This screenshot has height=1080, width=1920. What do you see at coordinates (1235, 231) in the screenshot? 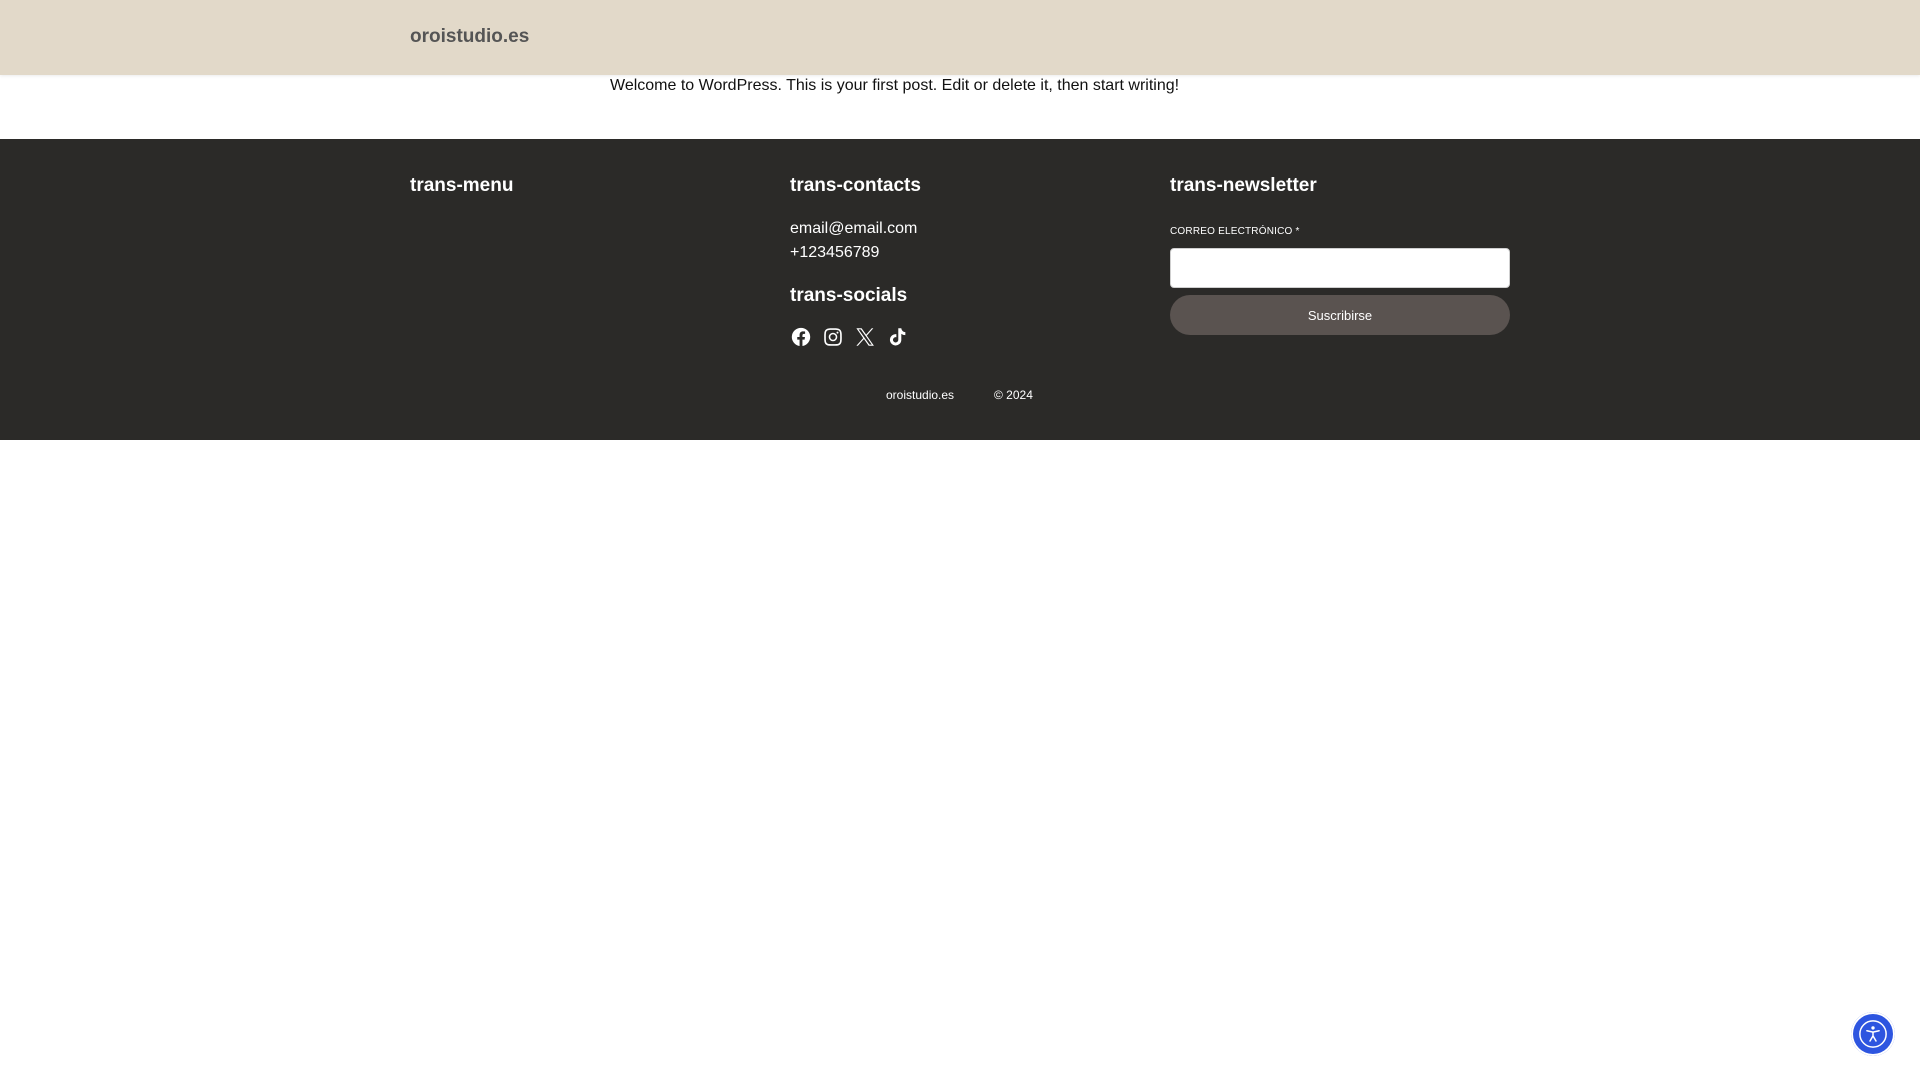
I see `newsletter-email-label: CORREO ELECTRÓNICO *` at bounding box center [1235, 231].